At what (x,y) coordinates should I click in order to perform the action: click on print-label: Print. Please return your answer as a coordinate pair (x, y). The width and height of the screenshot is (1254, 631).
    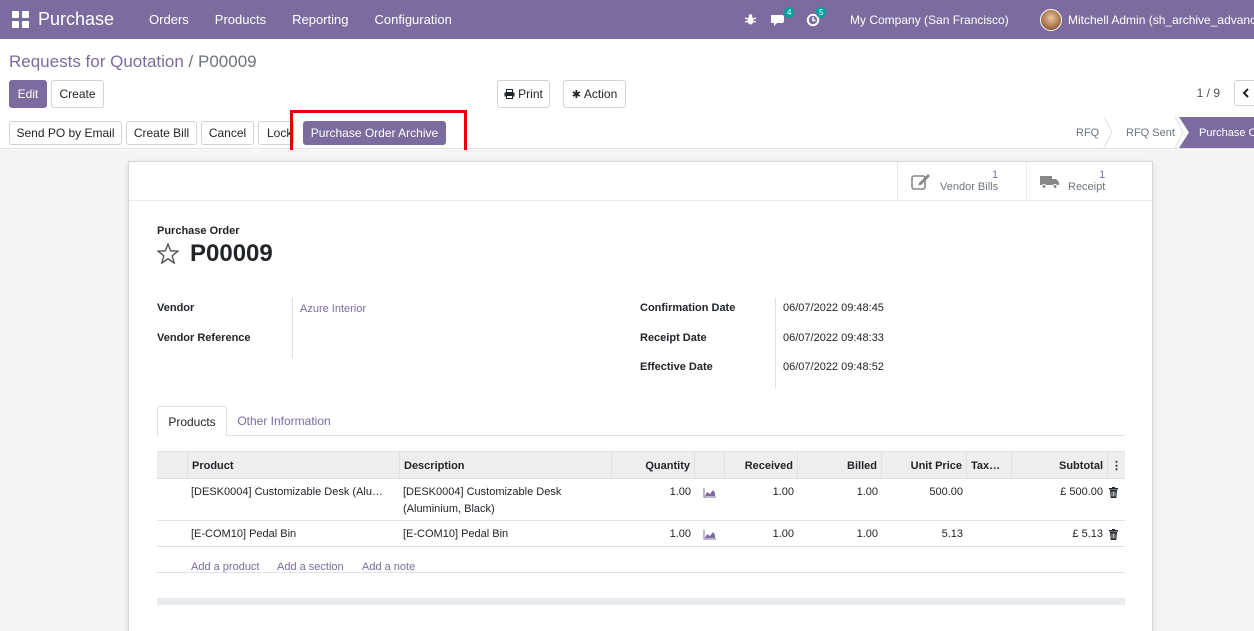
    Looking at the image, I should click on (530, 94).